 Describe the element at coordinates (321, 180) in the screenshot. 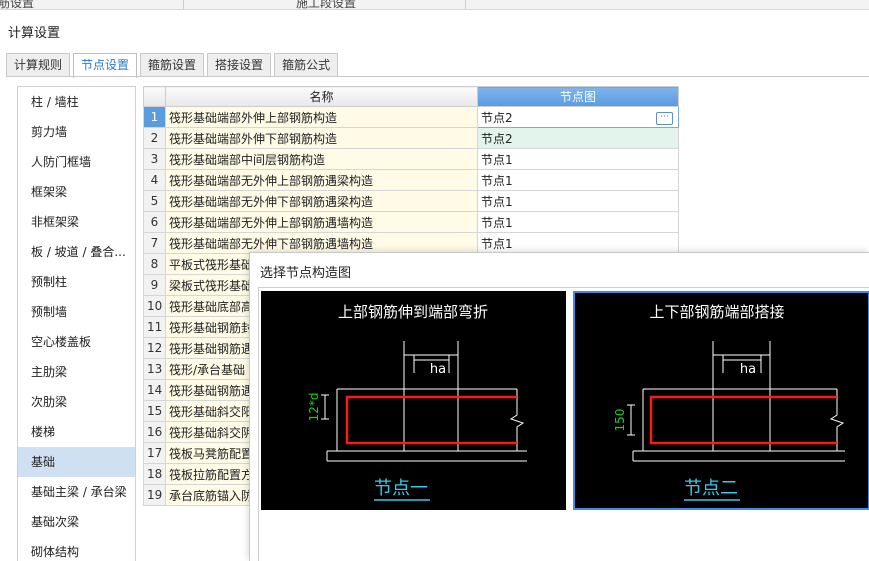

I see `row-name: 筏形基础端部无外伸上部钢筋遇梁构造` at that location.